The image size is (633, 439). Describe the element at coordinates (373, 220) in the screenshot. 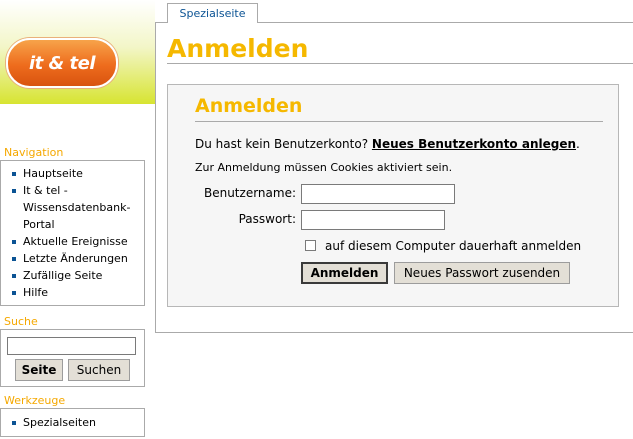

I see `password-field` at that location.